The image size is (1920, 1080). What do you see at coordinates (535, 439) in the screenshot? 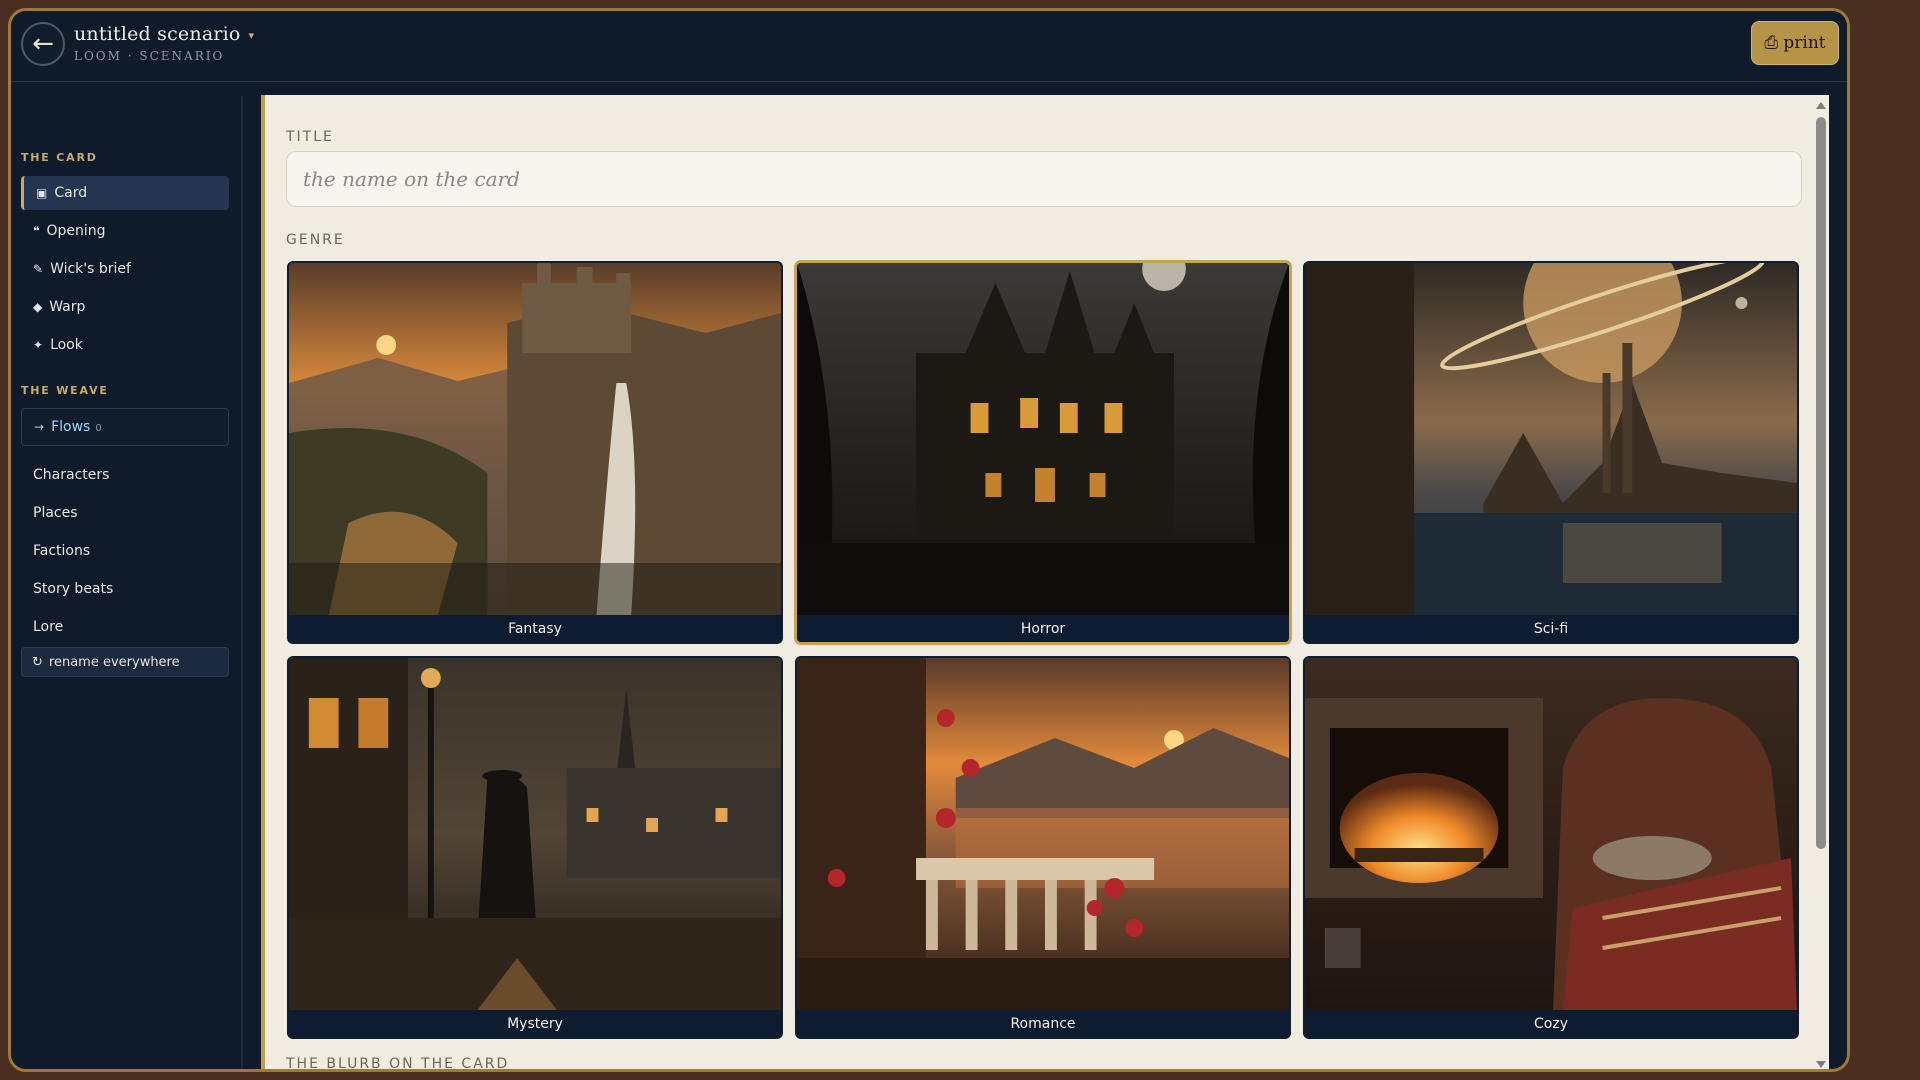
I see `fantasy-image` at bounding box center [535, 439].